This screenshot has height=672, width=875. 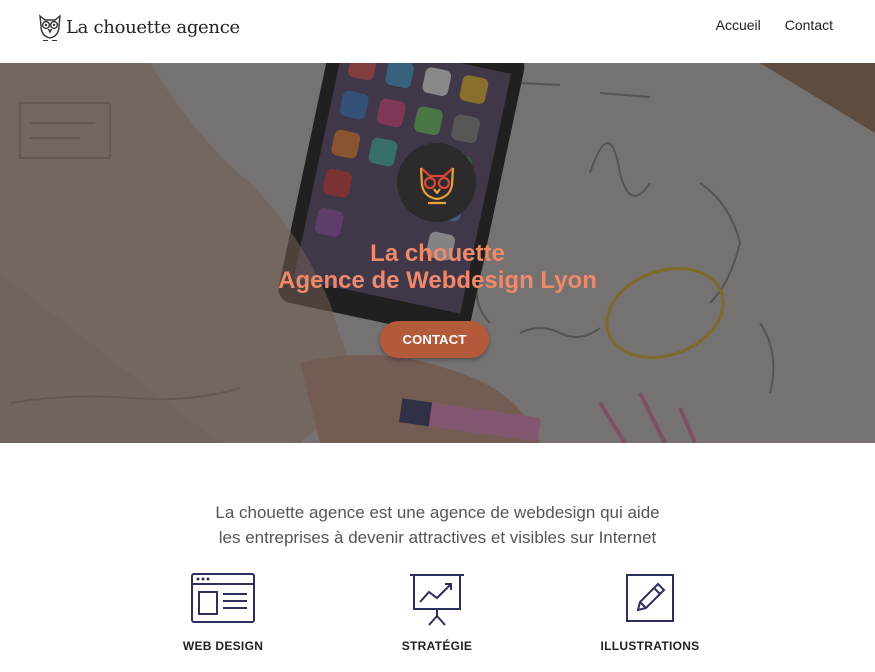 I want to click on site-header: La chouette agence Accueil Contact, so click(x=437, y=31).